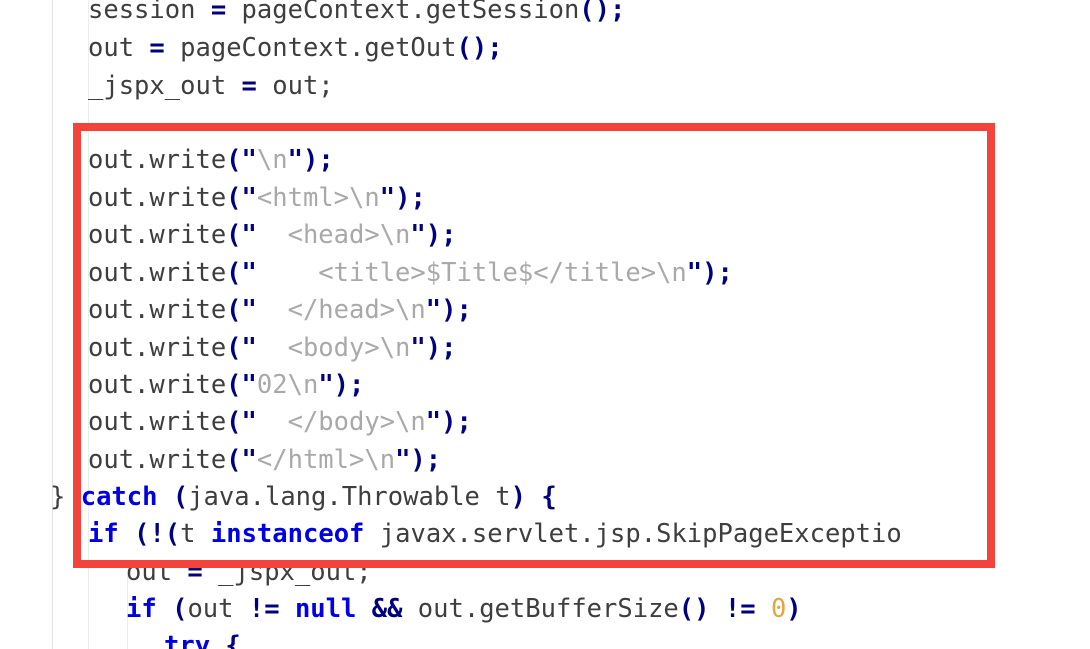 This screenshot has width=1090, height=649. Describe the element at coordinates (272, 160) in the screenshot. I see `code-token-str: \n` at that location.